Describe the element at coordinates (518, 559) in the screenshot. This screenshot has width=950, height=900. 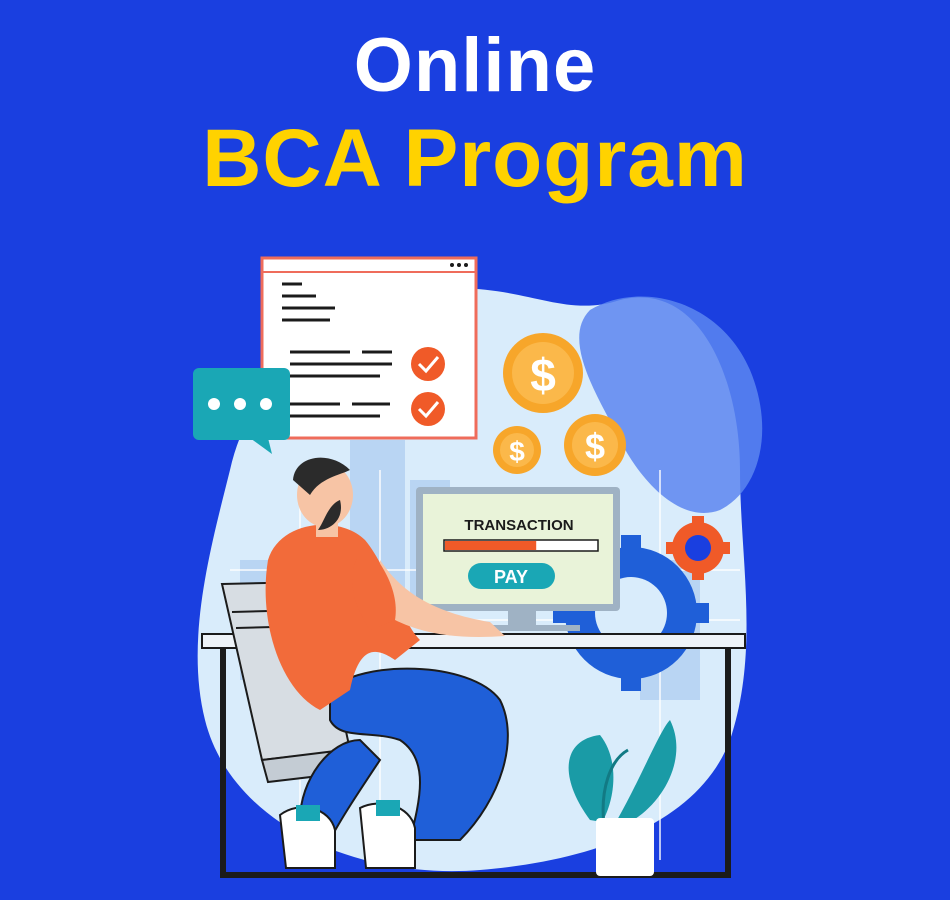
I see `monitor: TRANSACTION PAY` at that location.